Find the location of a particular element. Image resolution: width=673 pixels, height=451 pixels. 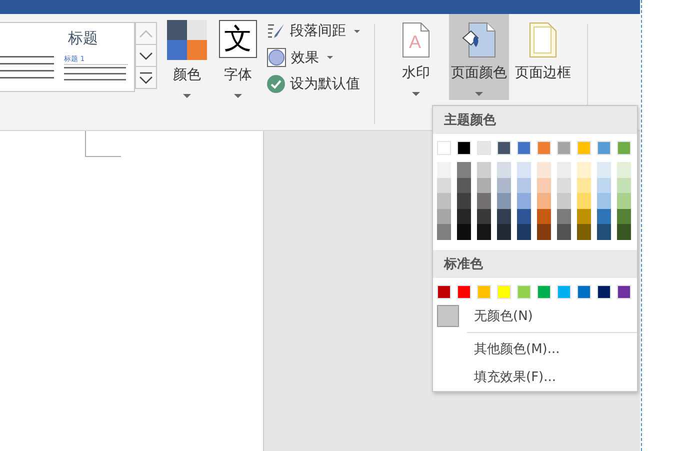

ribbon-button: 文 字体 is located at coordinates (238, 58).